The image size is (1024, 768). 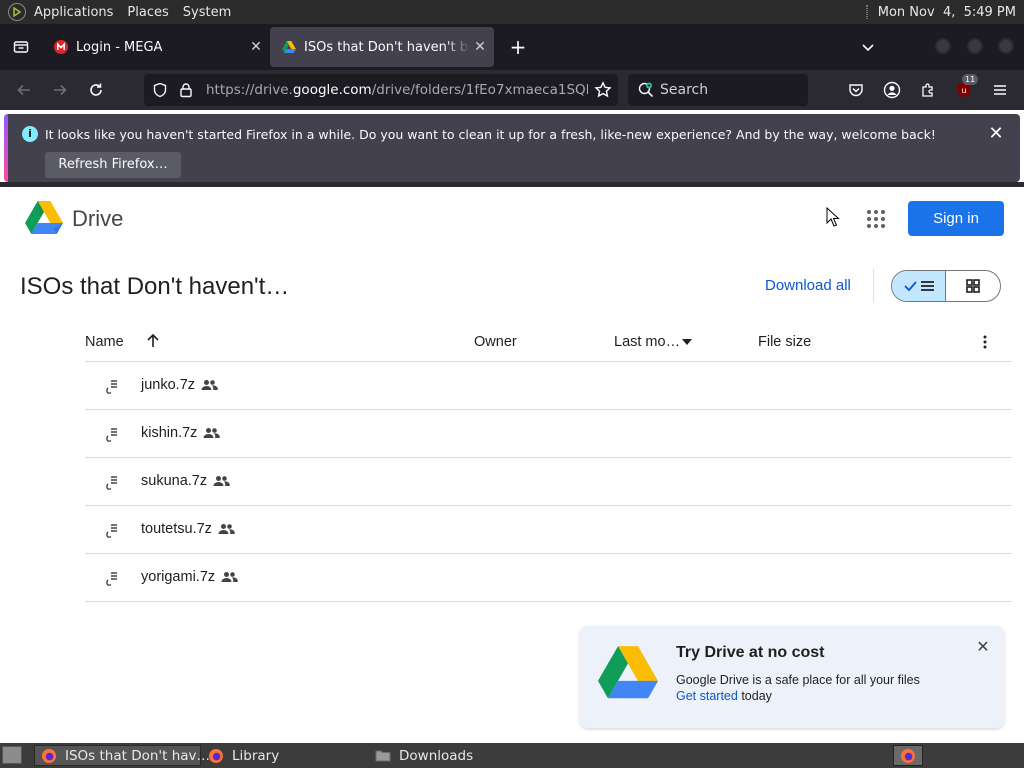 I want to click on tab-manager-icon, so click(x=21, y=47).